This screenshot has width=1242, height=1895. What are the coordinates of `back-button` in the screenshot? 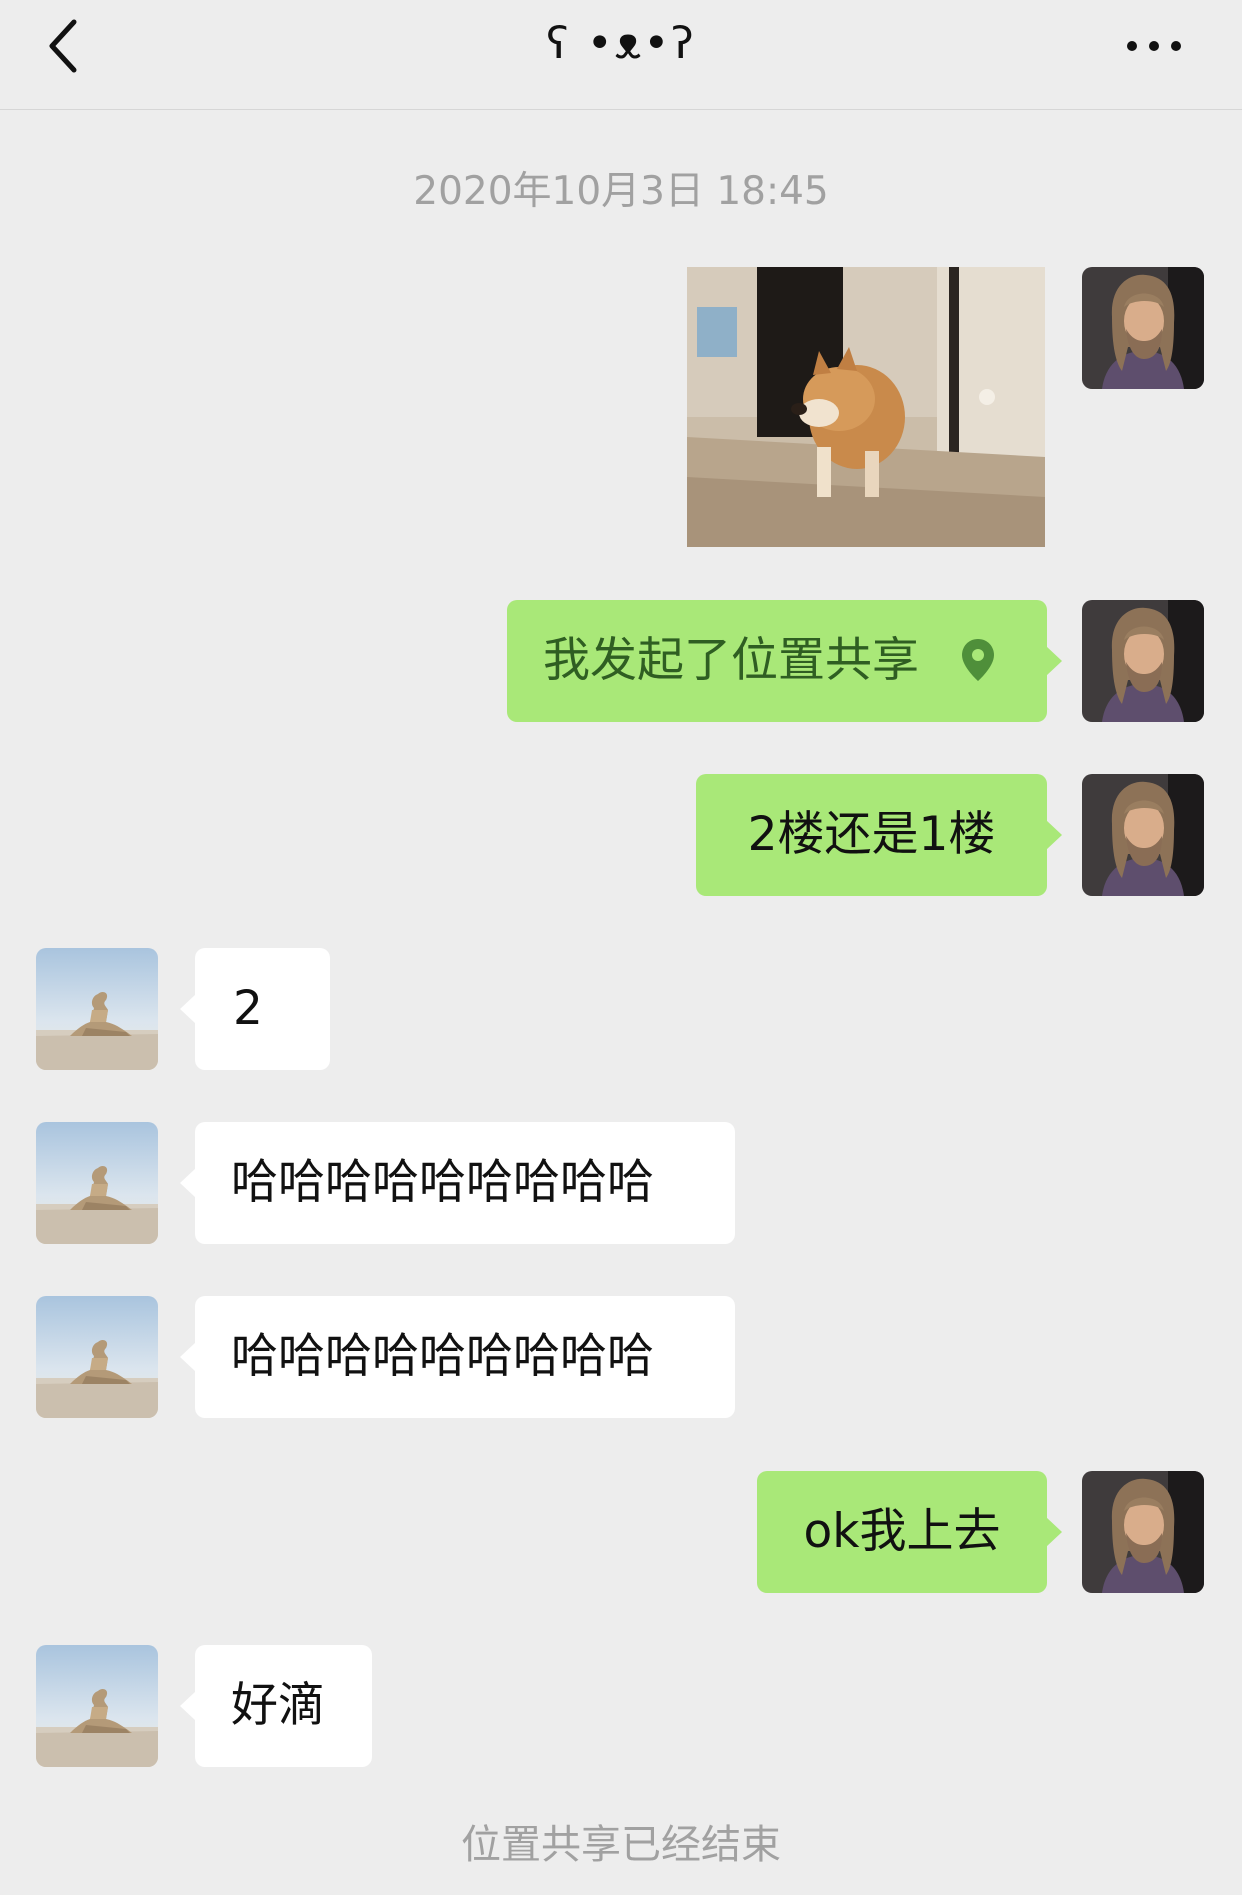 It's located at (66, 46).